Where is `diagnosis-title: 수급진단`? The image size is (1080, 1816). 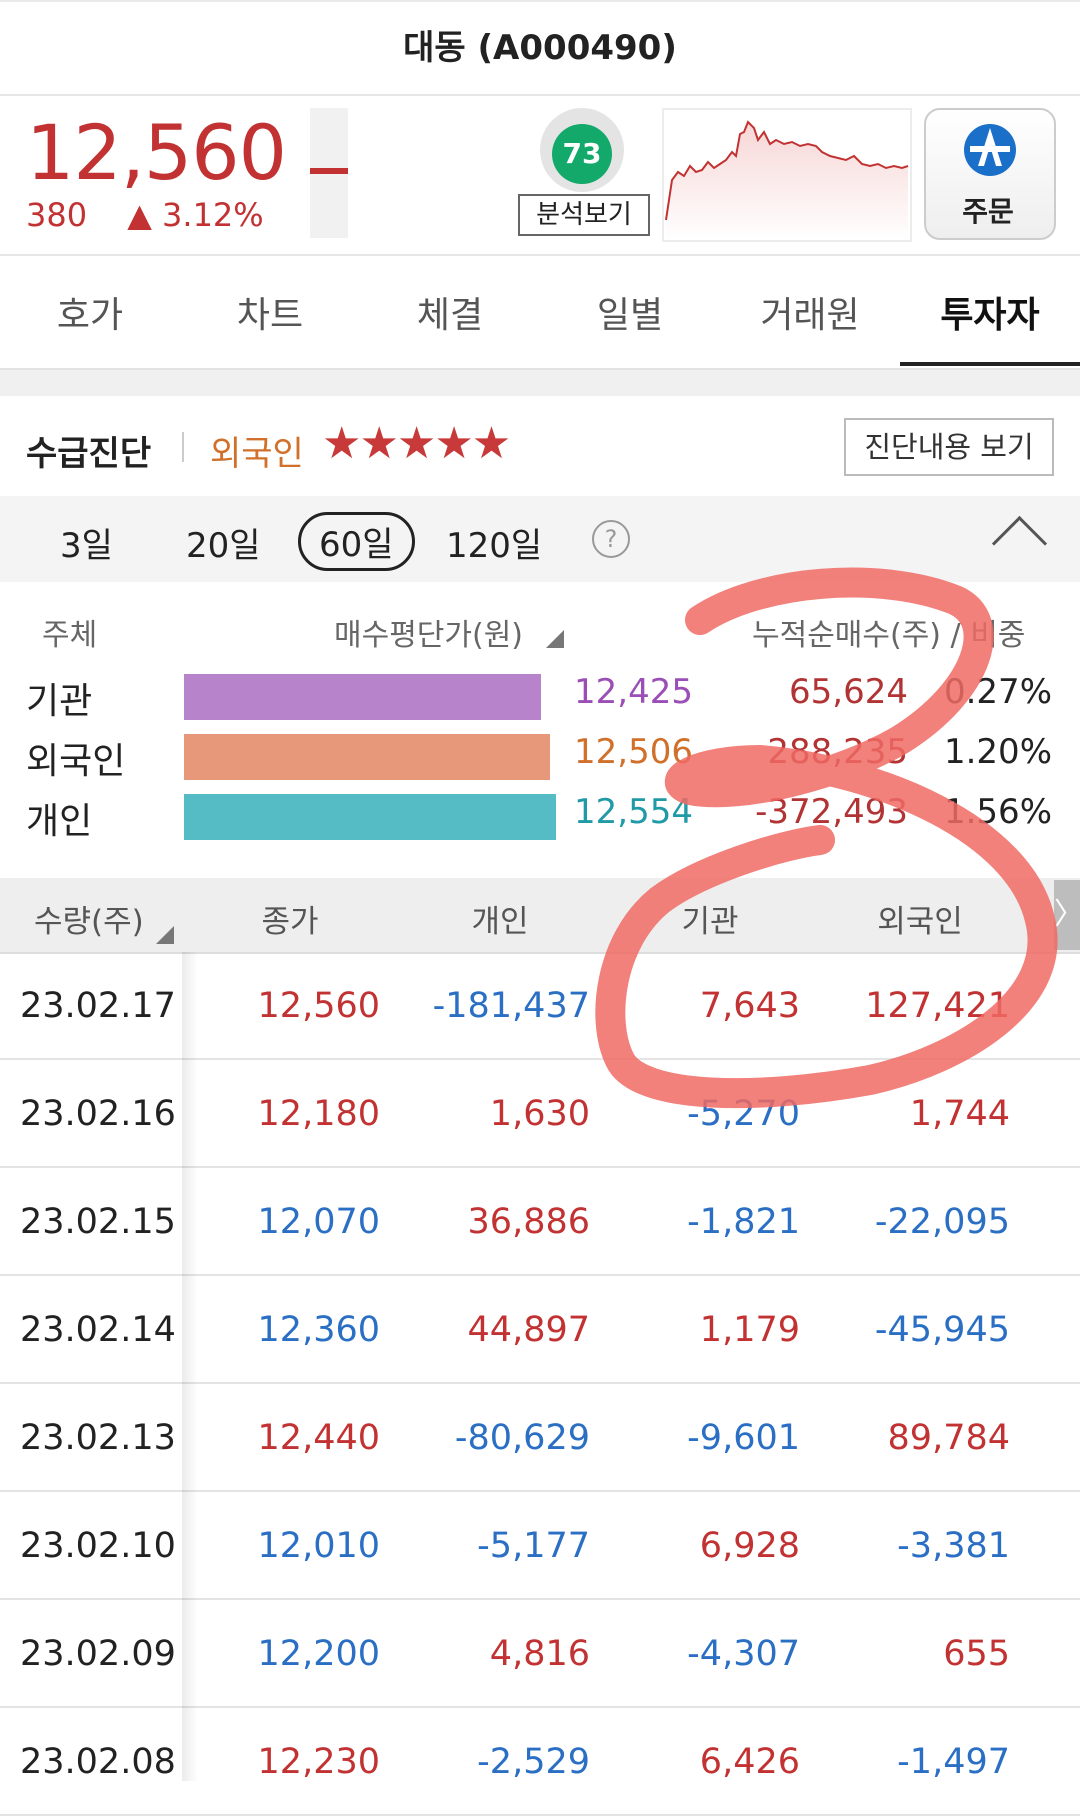
diagnosis-title: 수급진단 is located at coordinates (89, 454).